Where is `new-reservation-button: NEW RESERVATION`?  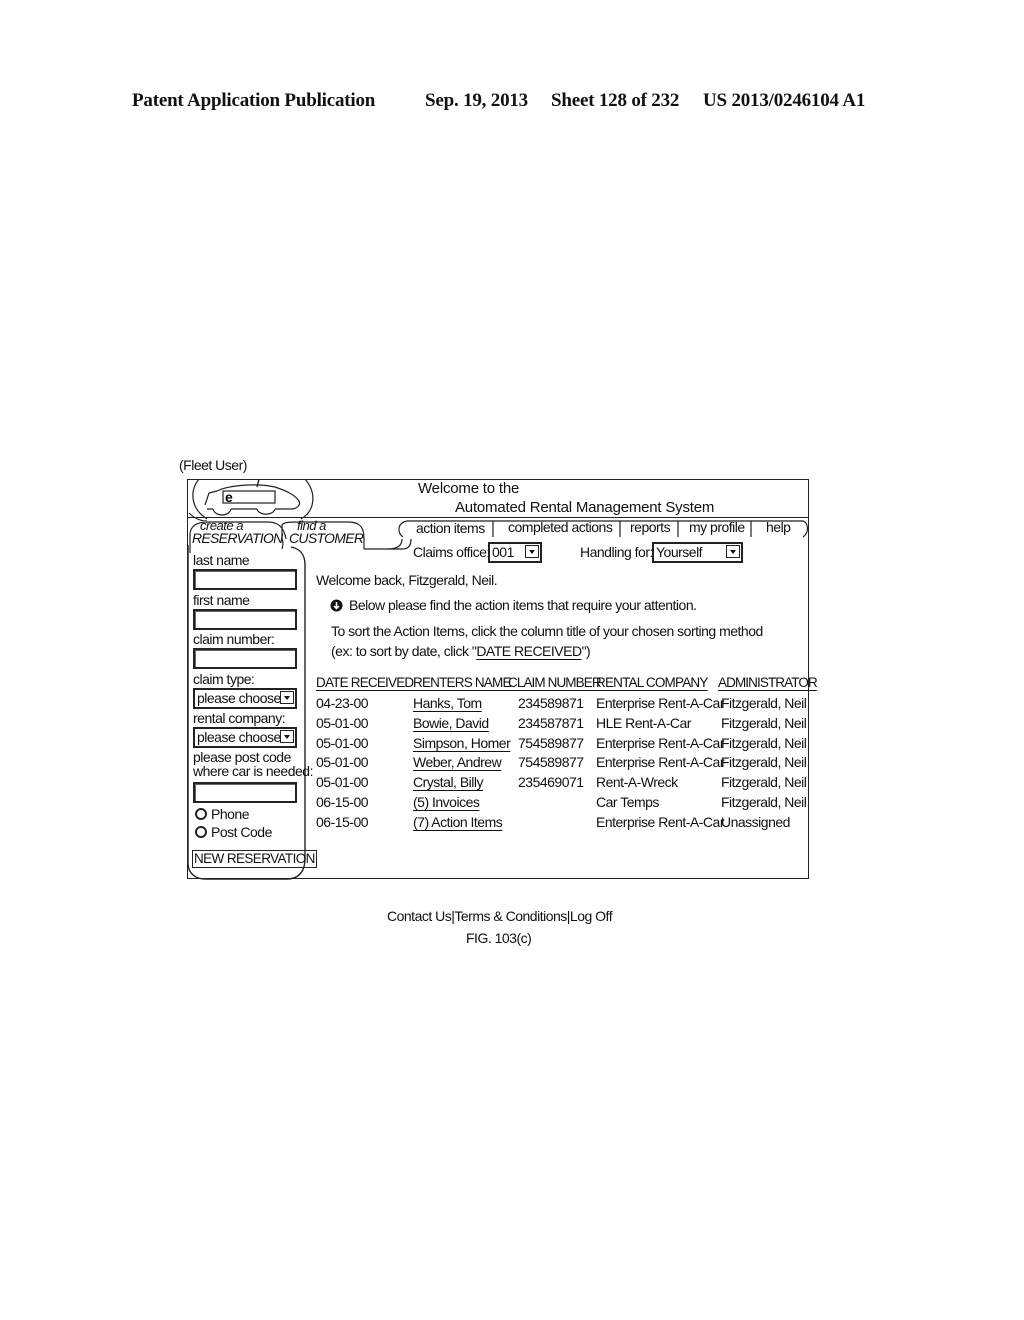
new-reservation-button: NEW RESERVATION is located at coordinates (254, 859).